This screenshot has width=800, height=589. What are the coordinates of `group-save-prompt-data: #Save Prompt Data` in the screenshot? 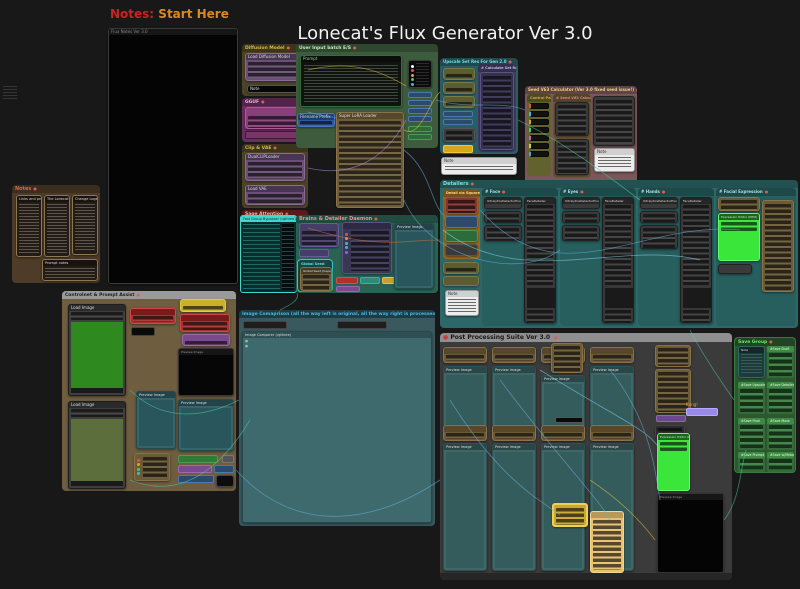 It's located at (751, 462).